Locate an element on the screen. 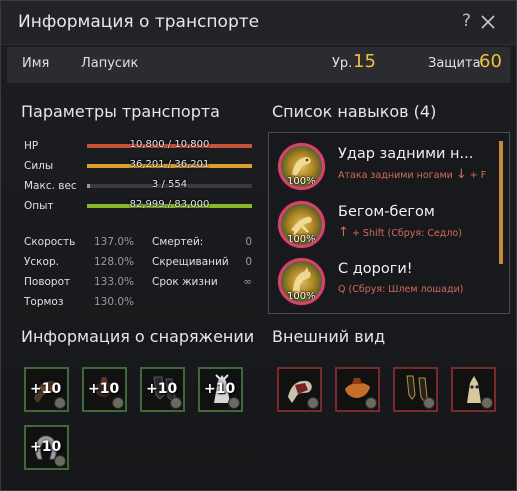 The height and width of the screenshot is (491, 517). minor-label: Смертей: is located at coordinates (178, 242).